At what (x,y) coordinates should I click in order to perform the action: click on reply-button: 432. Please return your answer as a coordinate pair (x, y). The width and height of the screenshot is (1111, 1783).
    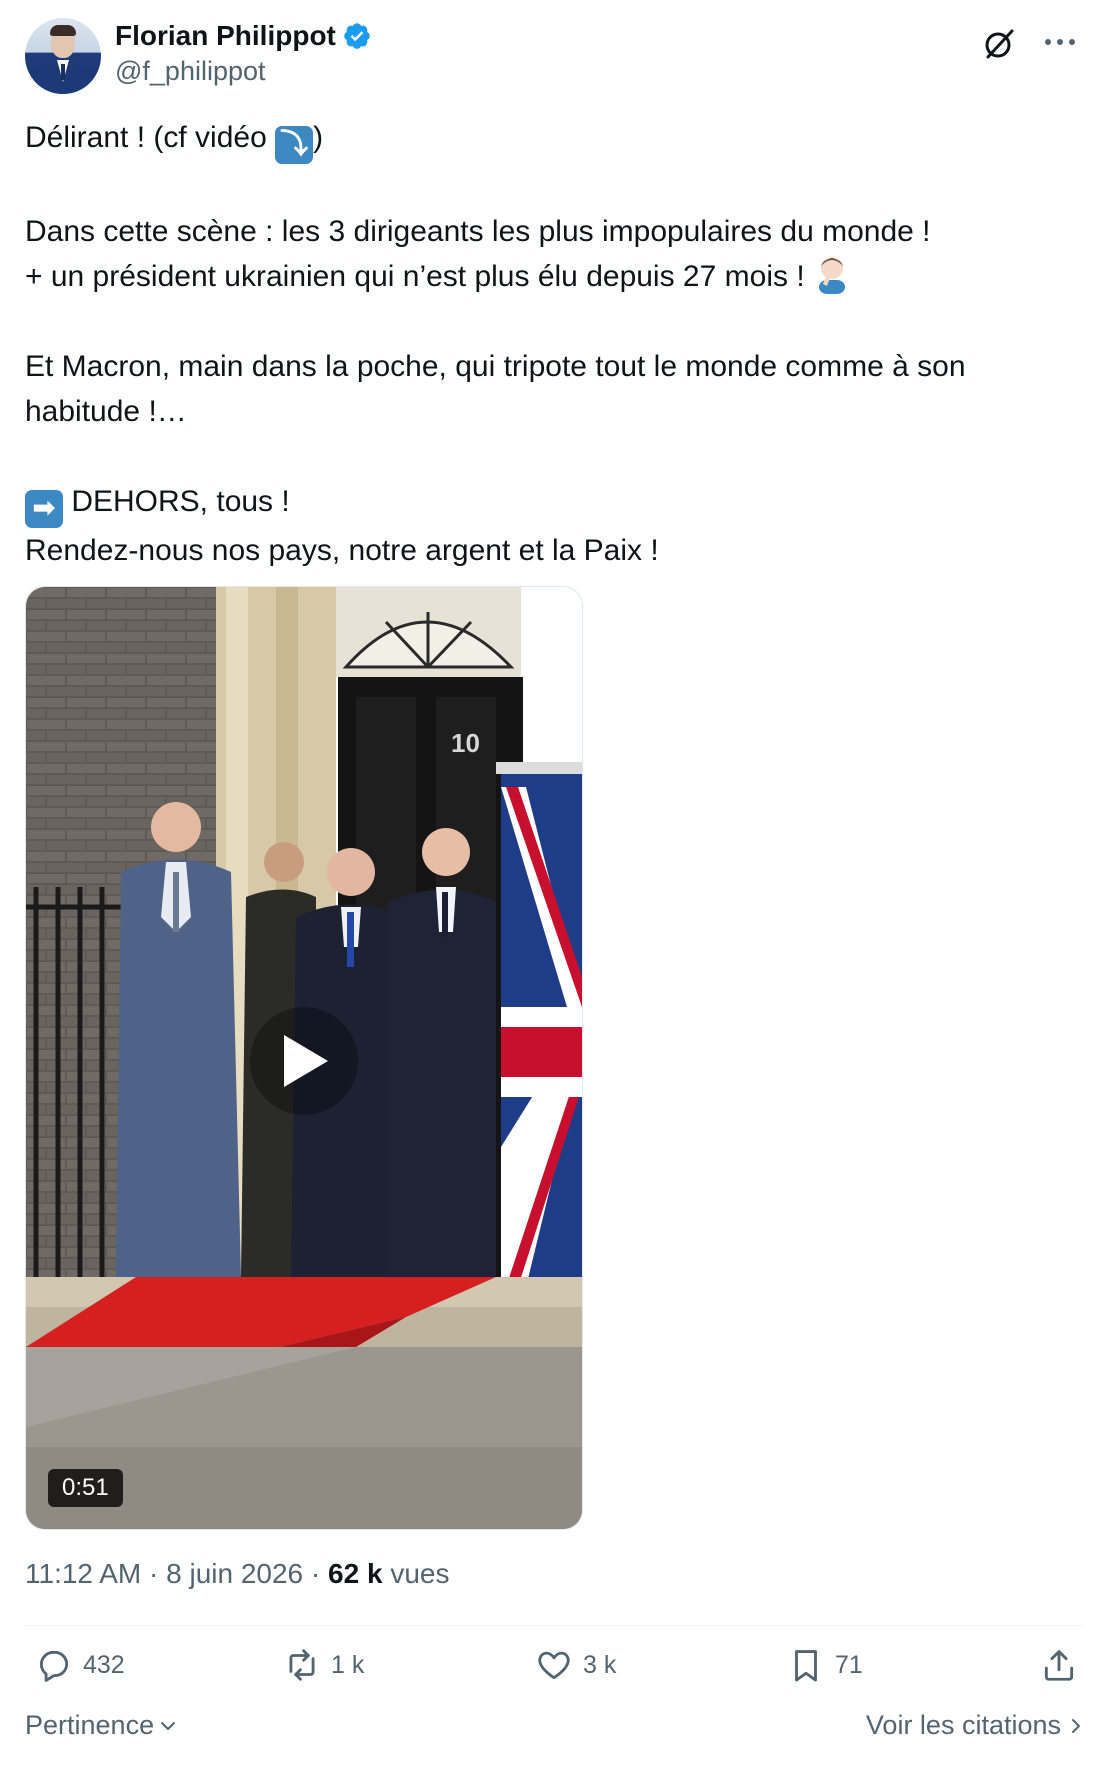
    Looking at the image, I should click on (80, 1665).